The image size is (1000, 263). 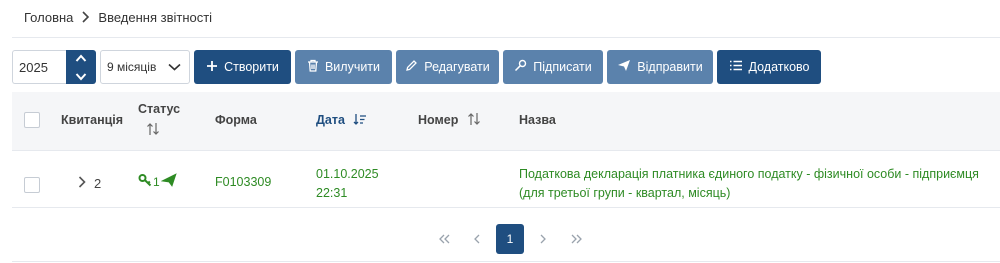 I want to click on delete-button-label: Вилучити, so click(x=352, y=67).